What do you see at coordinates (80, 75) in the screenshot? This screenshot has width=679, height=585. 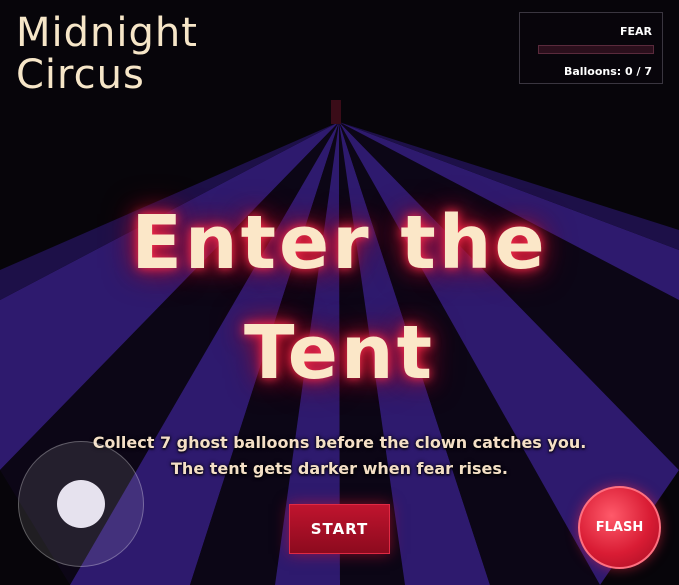 I see `game-title-line2: Circus` at bounding box center [80, 75].